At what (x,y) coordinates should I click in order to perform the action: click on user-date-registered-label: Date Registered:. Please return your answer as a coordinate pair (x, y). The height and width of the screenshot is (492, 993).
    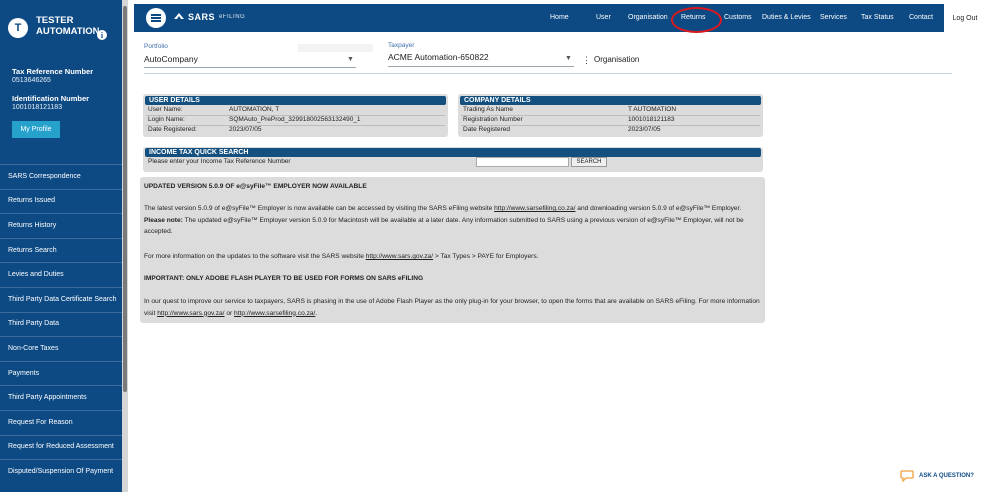
    Looking at the image, I should click on (172, 129).